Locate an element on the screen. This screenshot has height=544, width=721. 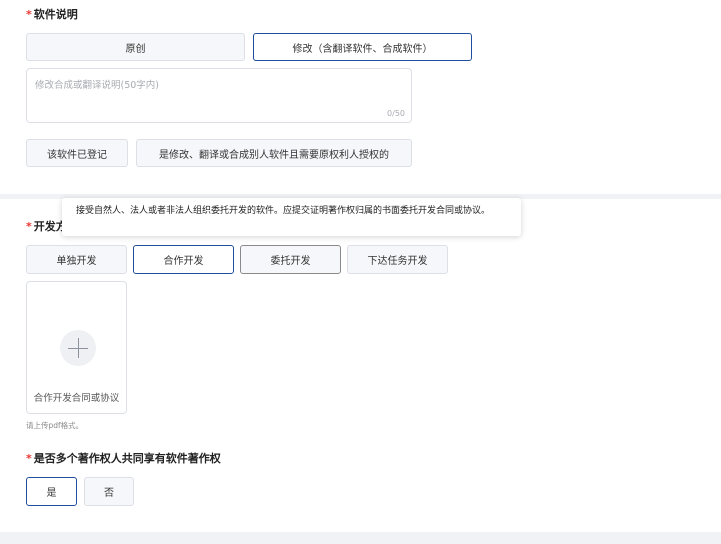
option-yes: 是 is located at coordinates (51, 491).